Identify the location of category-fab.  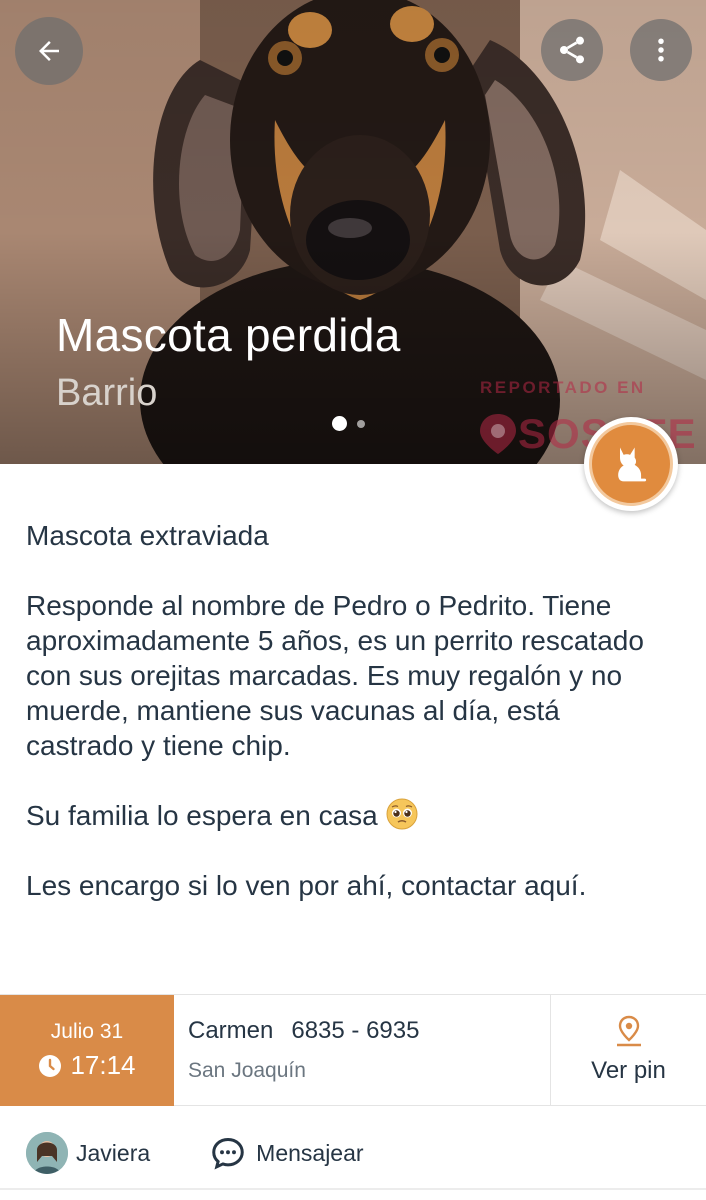
(631, 464).